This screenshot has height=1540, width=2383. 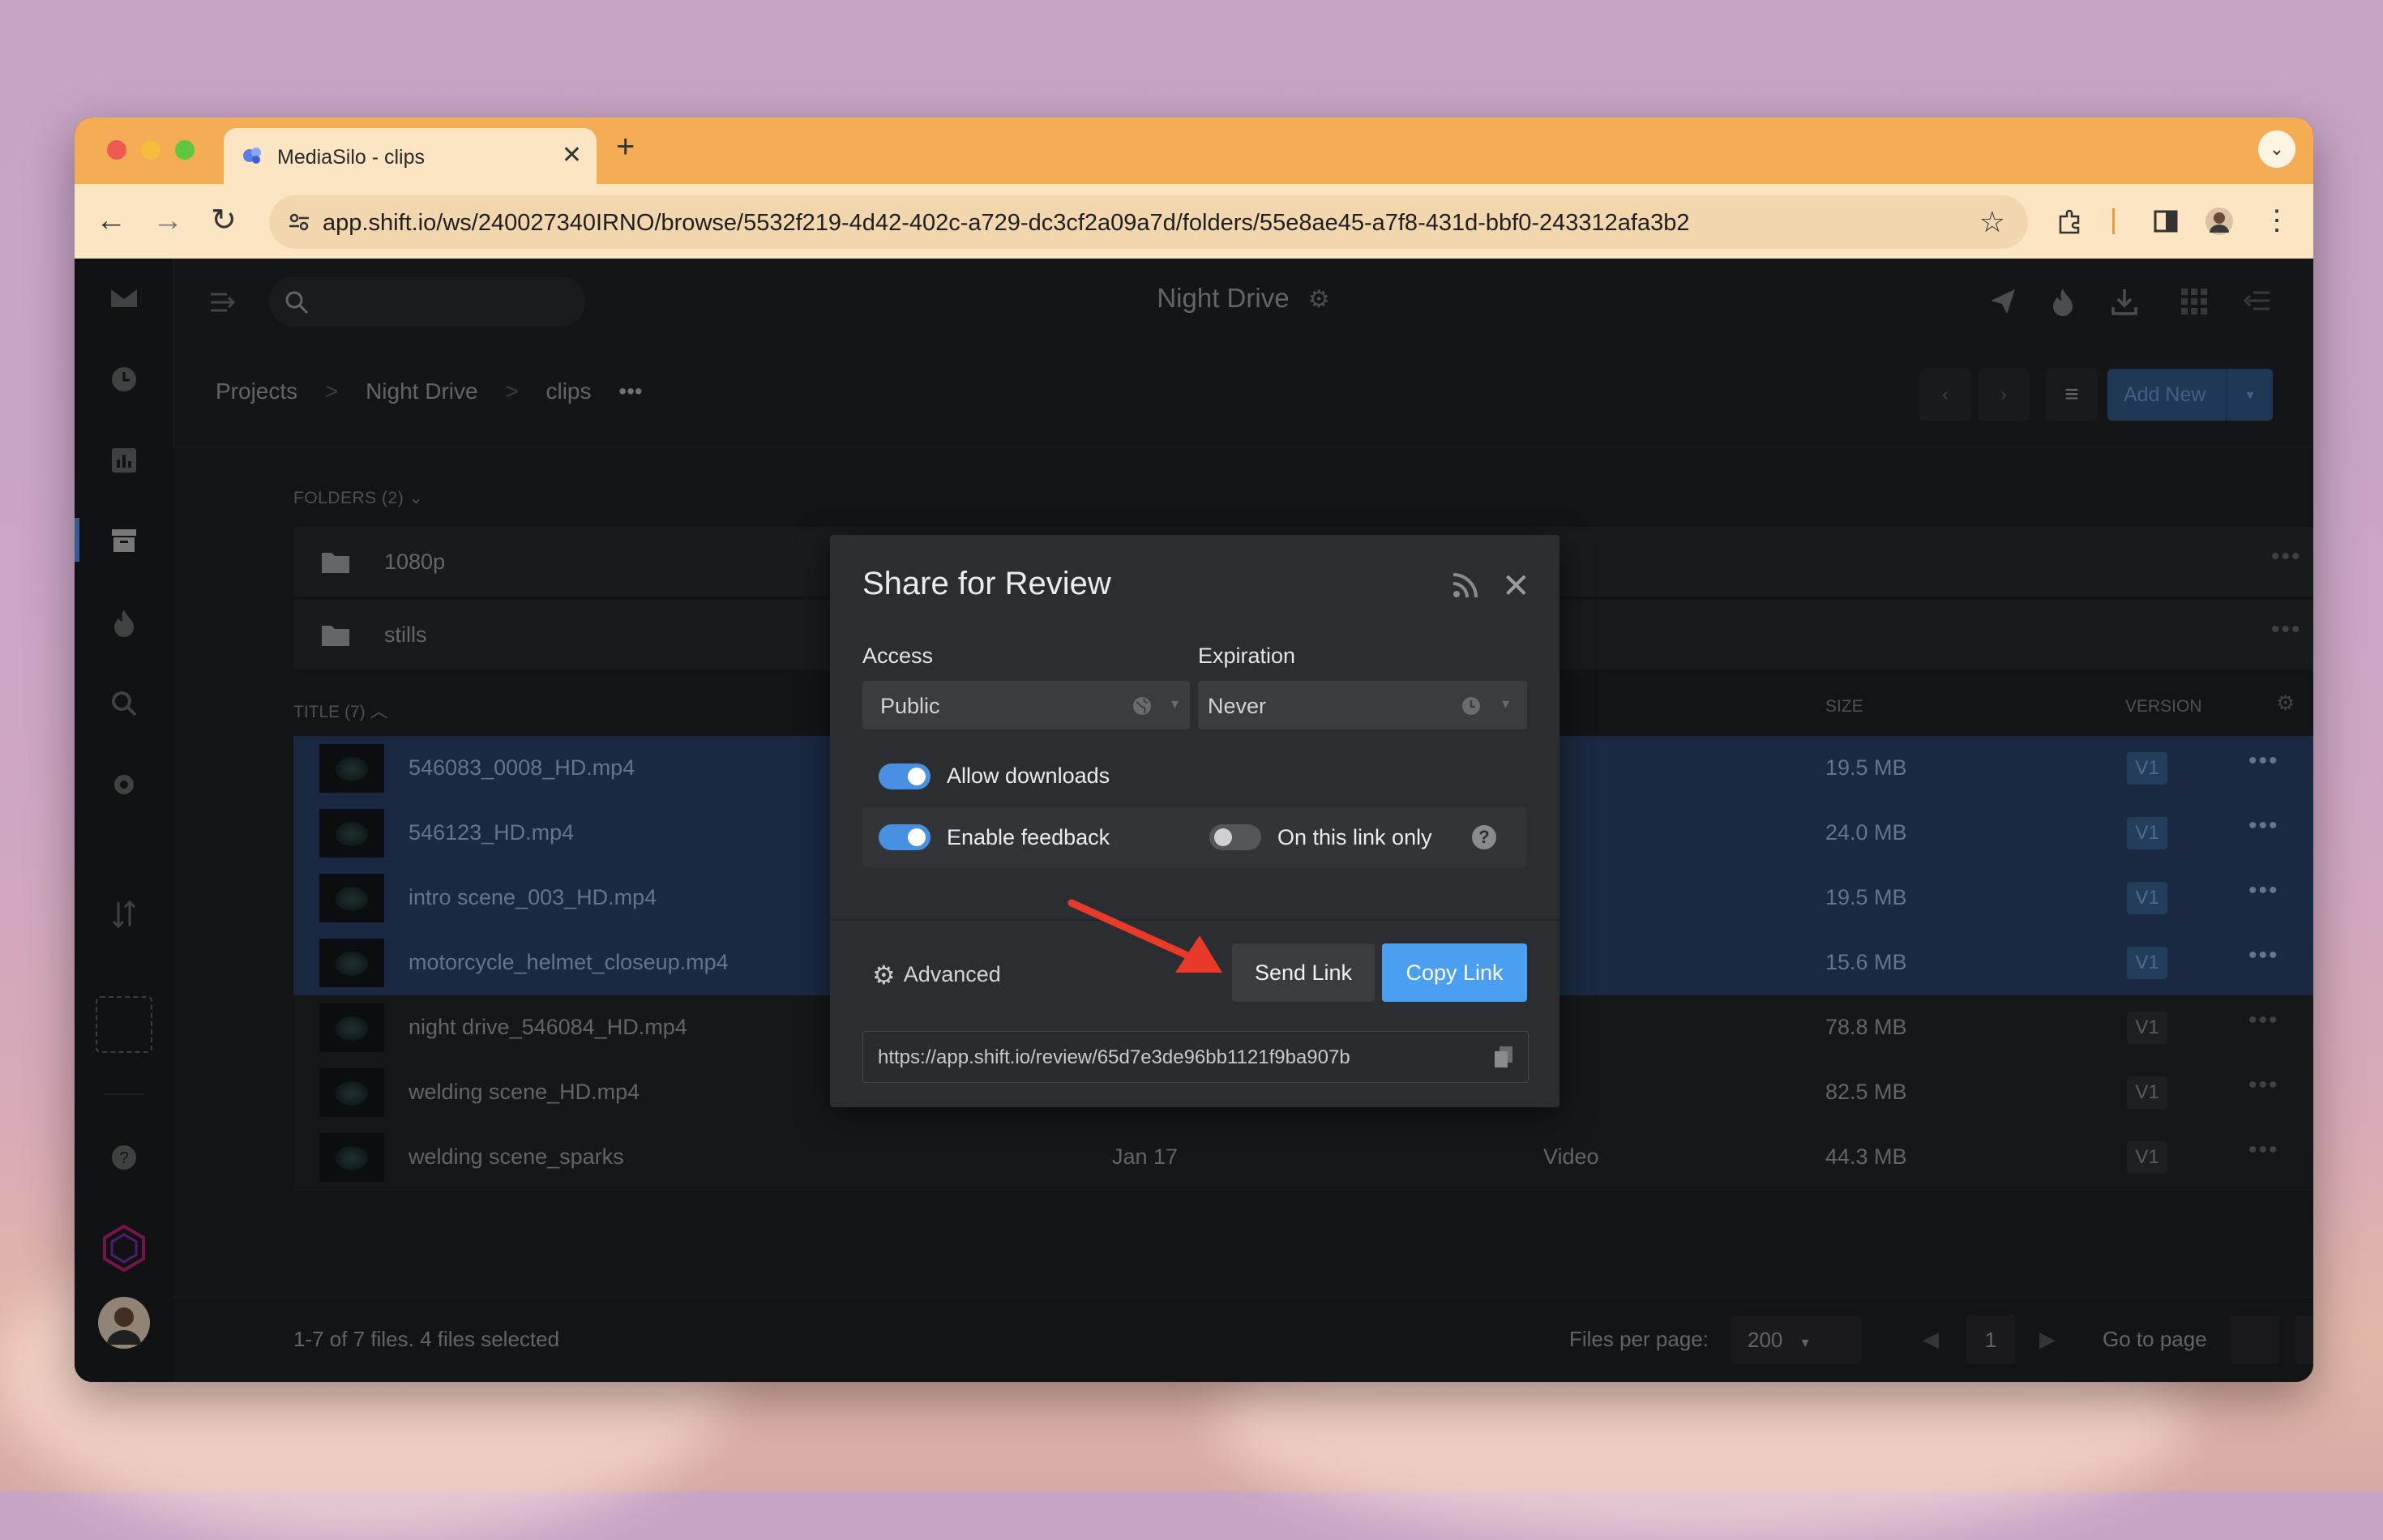 What do you see at coordinates (910, 706) in the screenshot?
I see `access-value: Public` at bounding box center [910, 706].